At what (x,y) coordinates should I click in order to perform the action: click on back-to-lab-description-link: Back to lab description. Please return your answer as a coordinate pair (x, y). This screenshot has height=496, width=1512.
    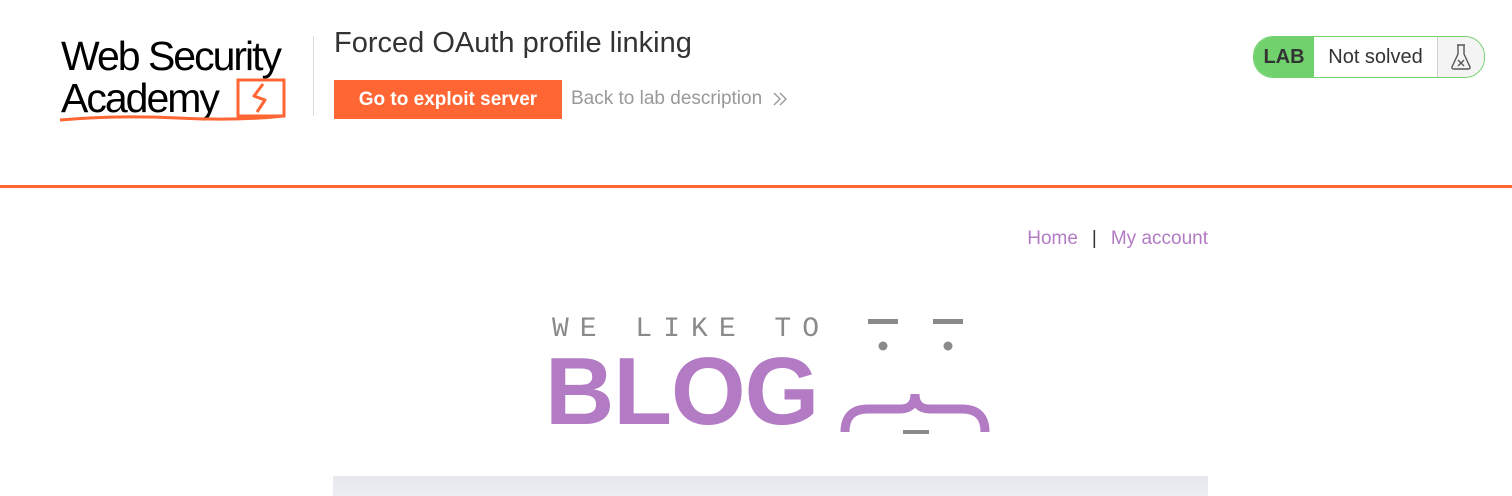
    Looking at the image, I should click on (679, 99).